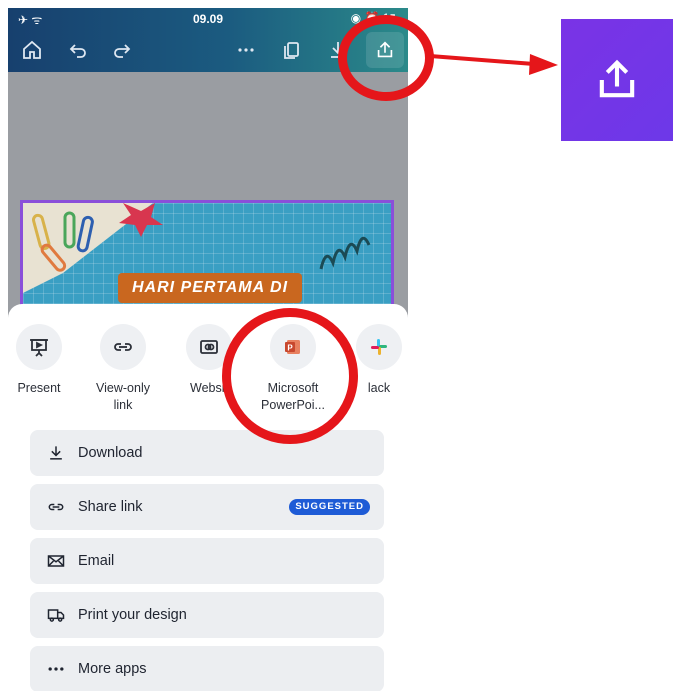 The image size is (673, 691). I want to click on action-share-link: Share link SUGGESTED, so click(207, 507).